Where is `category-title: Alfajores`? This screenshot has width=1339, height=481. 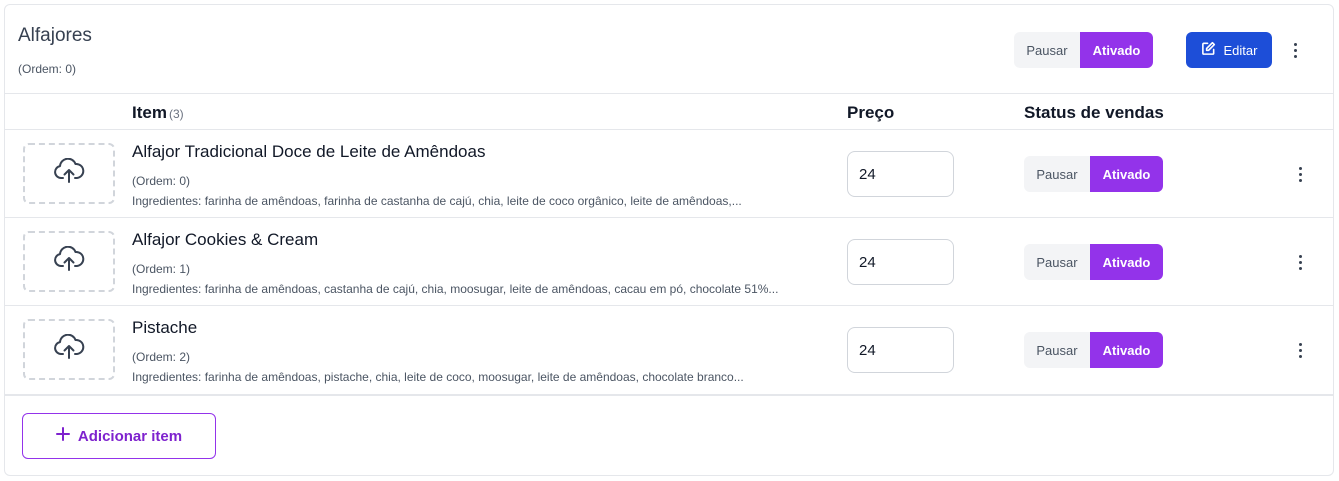
category-title: Alfajores is located at coordinates (55, 35).